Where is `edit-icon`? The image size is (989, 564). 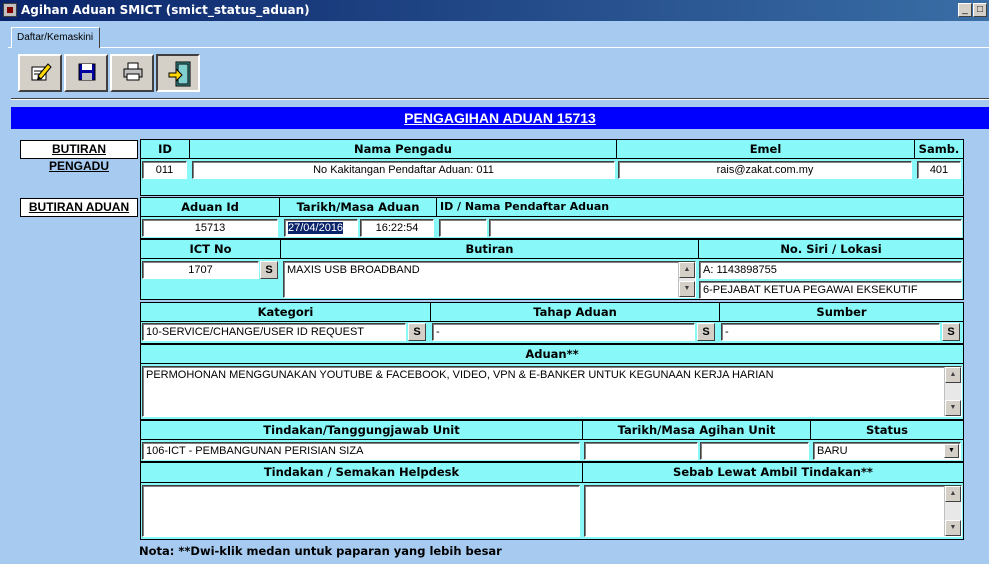 edit-icon is located at coordinates (41, 72).